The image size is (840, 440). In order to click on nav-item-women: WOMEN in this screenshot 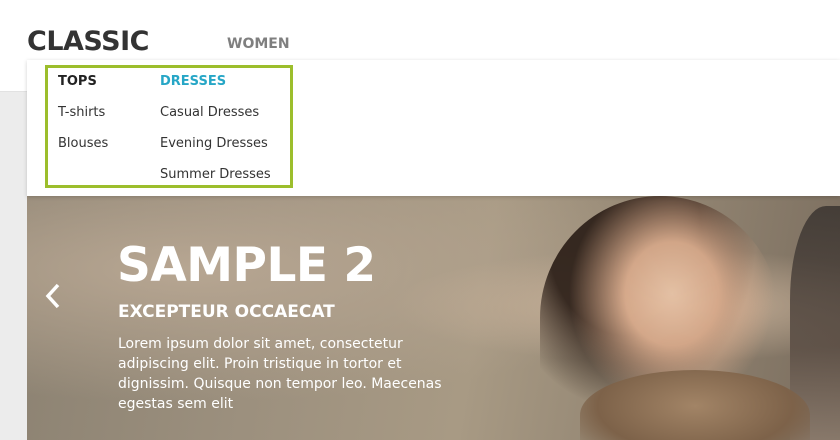, I will do `click(258, 44)`.